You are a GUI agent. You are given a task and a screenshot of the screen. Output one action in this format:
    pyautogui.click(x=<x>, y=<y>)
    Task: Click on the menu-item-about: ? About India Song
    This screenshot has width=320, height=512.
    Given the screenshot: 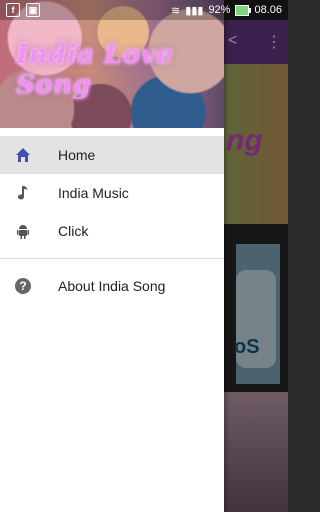 What is the action you would take?
    pyautogui.click(x=112, y=286)
    